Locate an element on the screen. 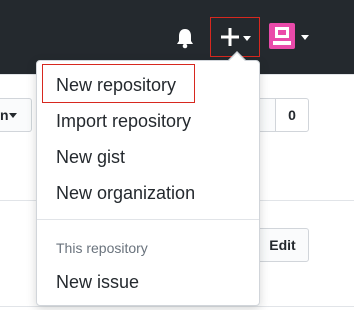  menu-item-new-organization: New organization is located at coordinates (125, 193).